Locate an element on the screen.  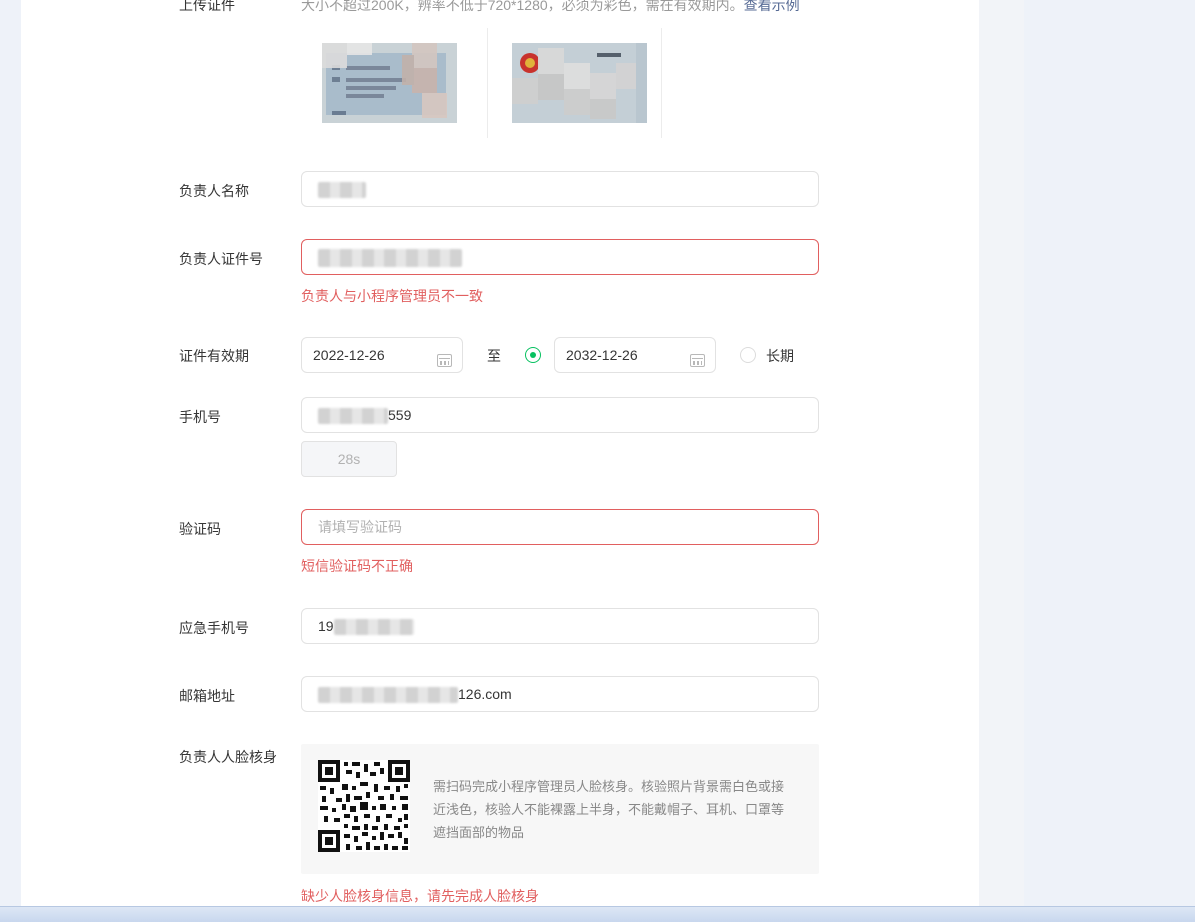
long-term-label: 长期 is located at coordinates (780, 356).